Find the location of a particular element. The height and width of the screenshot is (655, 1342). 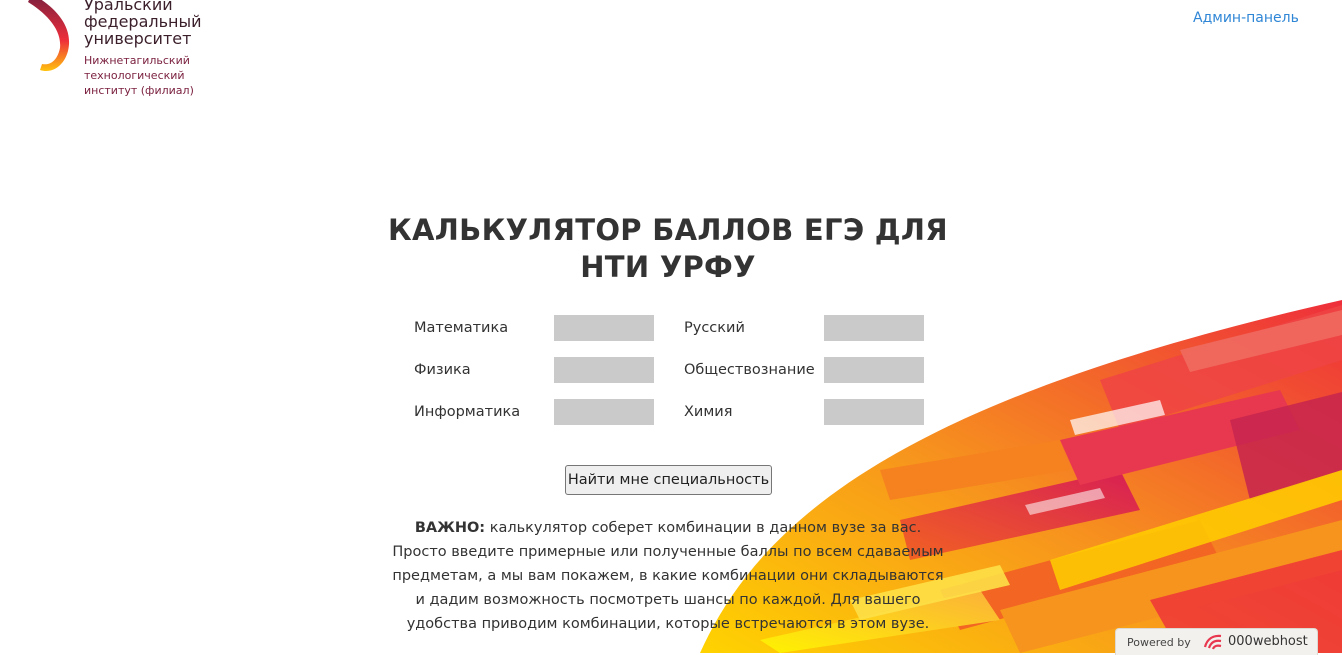

label-social: Обществознание is located at coordinates (749, 370).